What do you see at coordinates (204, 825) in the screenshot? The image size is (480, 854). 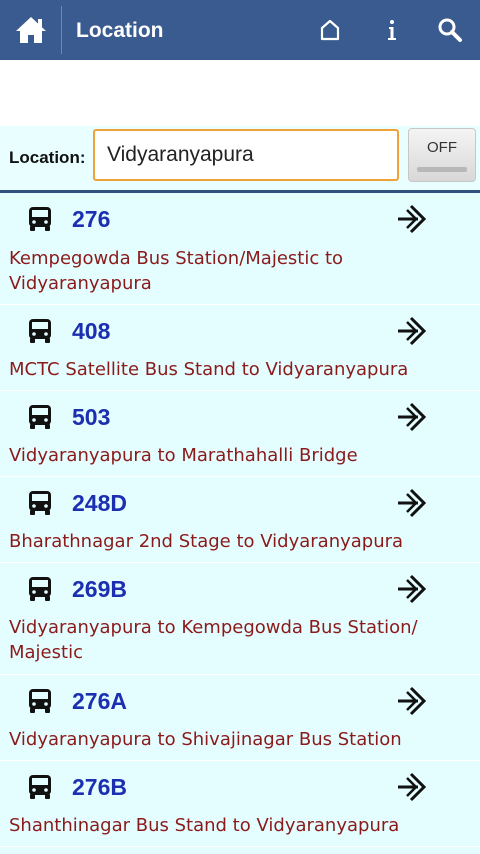 I see `route-description: Shanthinagar Bus Stand to Vidyaranyapura` at bounding box center [204, 825].